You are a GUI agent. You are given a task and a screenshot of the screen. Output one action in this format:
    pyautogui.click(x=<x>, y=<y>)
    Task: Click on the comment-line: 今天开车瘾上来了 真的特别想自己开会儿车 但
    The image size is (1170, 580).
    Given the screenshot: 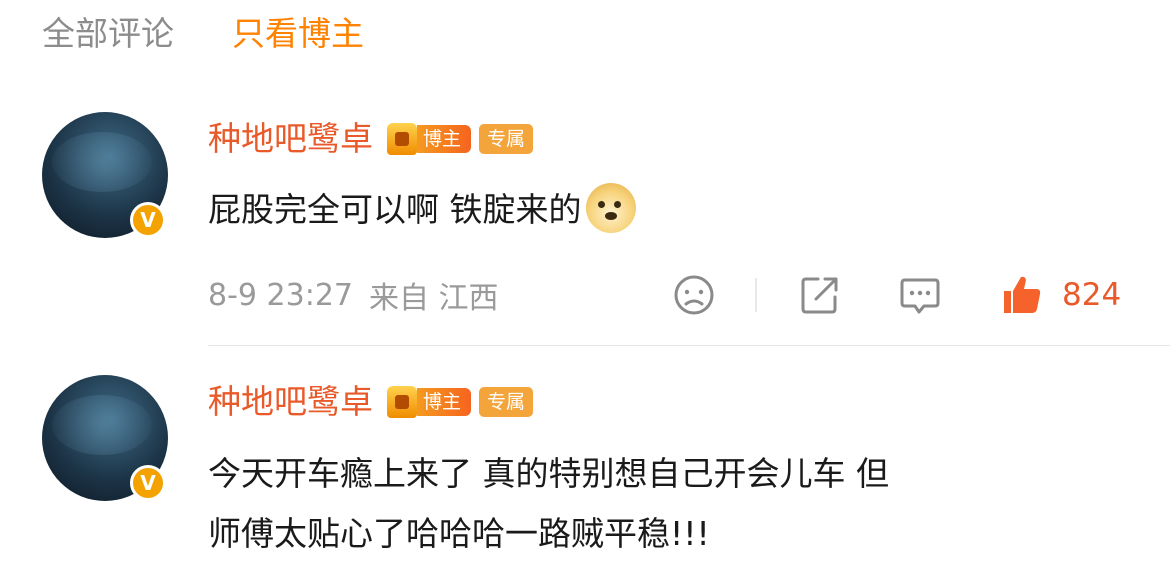 What is the action you would take?
    pyautogui.click(x=548, y=473)
    